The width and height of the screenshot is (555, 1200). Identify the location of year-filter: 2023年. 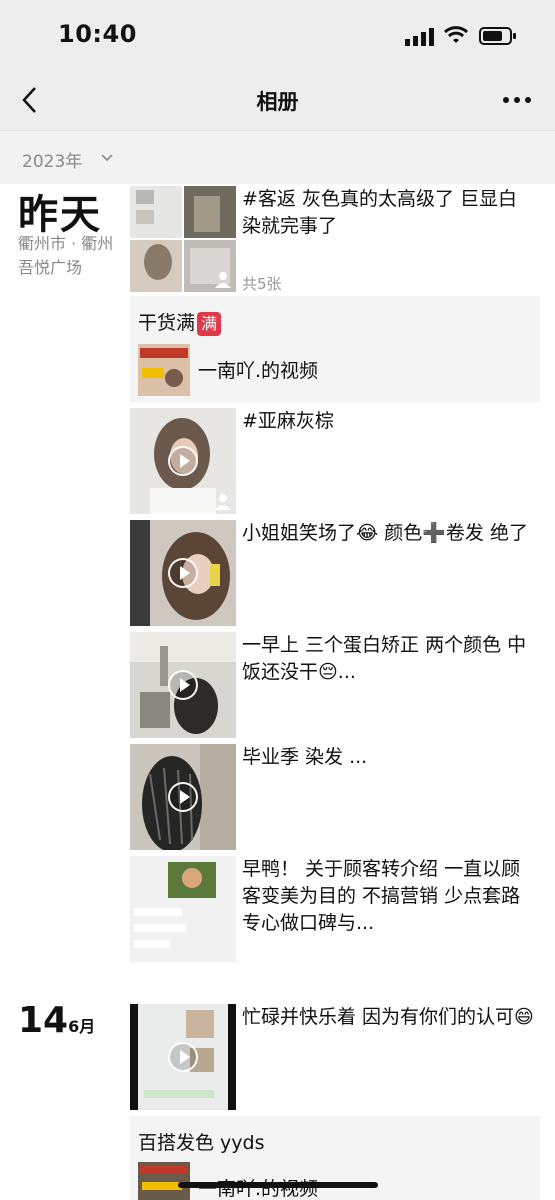
(52, 159).